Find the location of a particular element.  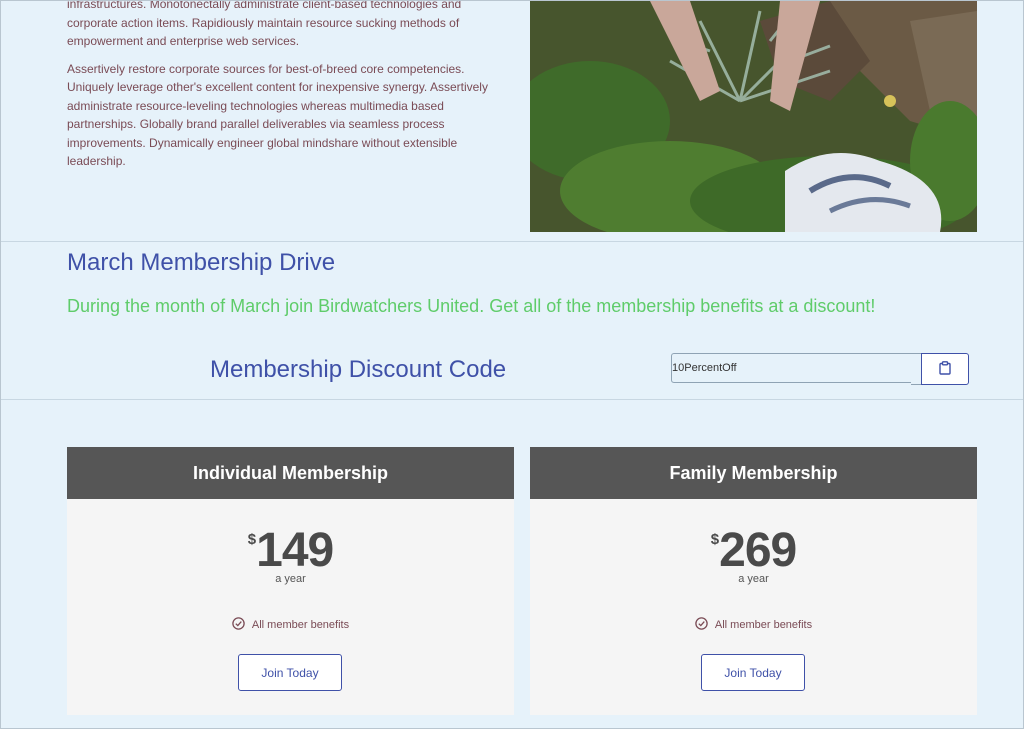

plan-price: $269 is located at coordinates (753, 551).